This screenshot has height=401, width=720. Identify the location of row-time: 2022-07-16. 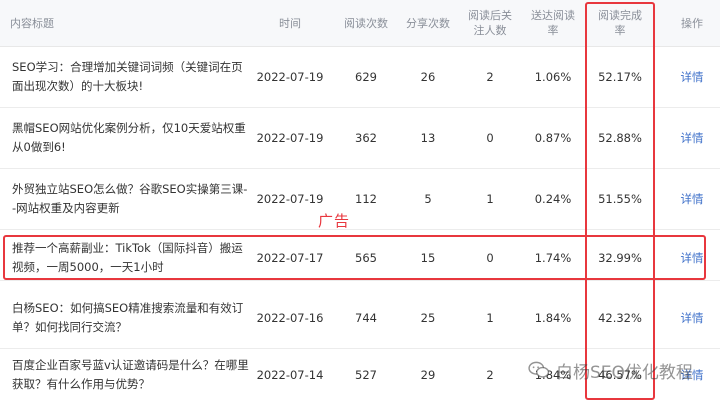
(290, 318).